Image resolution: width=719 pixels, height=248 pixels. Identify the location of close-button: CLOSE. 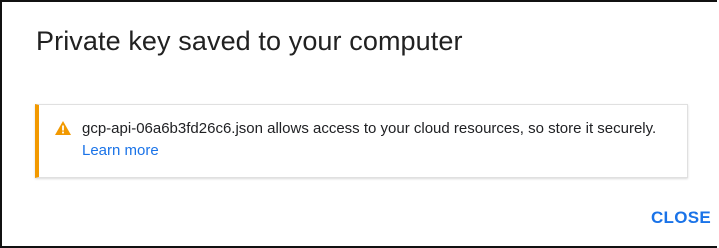
(681, 218).